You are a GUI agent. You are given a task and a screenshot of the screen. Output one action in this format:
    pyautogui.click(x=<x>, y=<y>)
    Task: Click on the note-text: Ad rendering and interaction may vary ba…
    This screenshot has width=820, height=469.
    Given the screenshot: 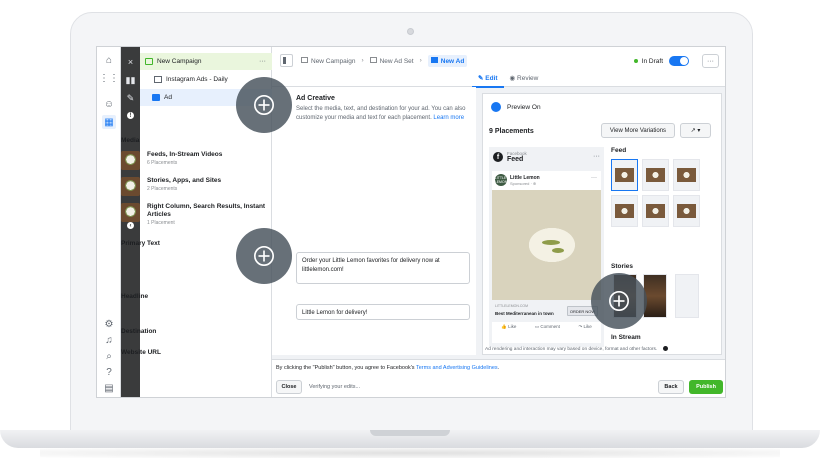 What is the action you would take?
    pyautogui.click(x=571, y=349)
    